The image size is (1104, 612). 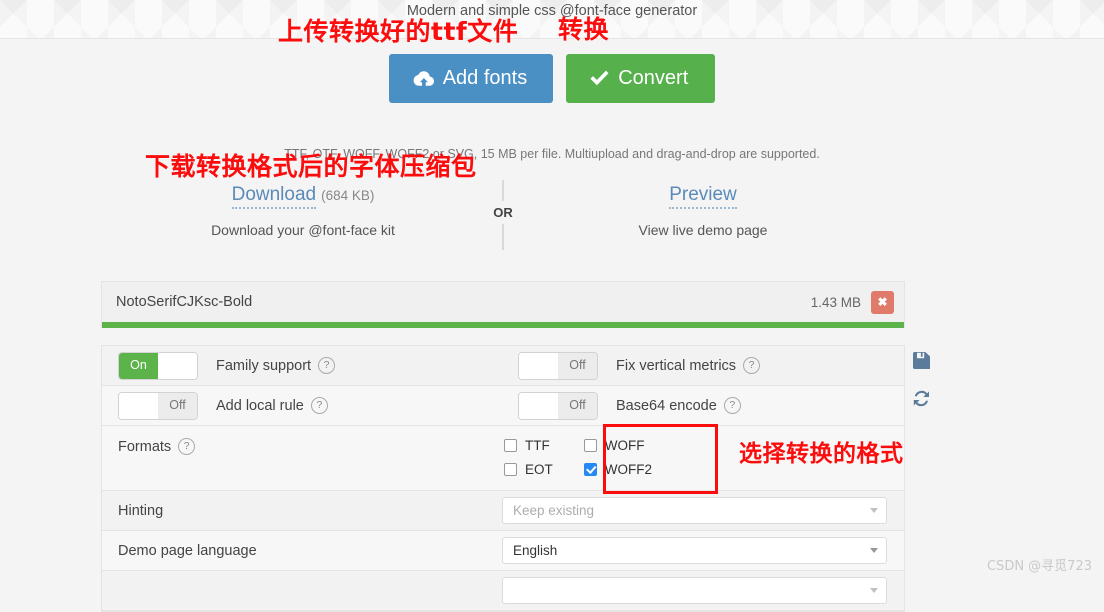 I want to click on checkbox-eot, so click(x=510, y=469).